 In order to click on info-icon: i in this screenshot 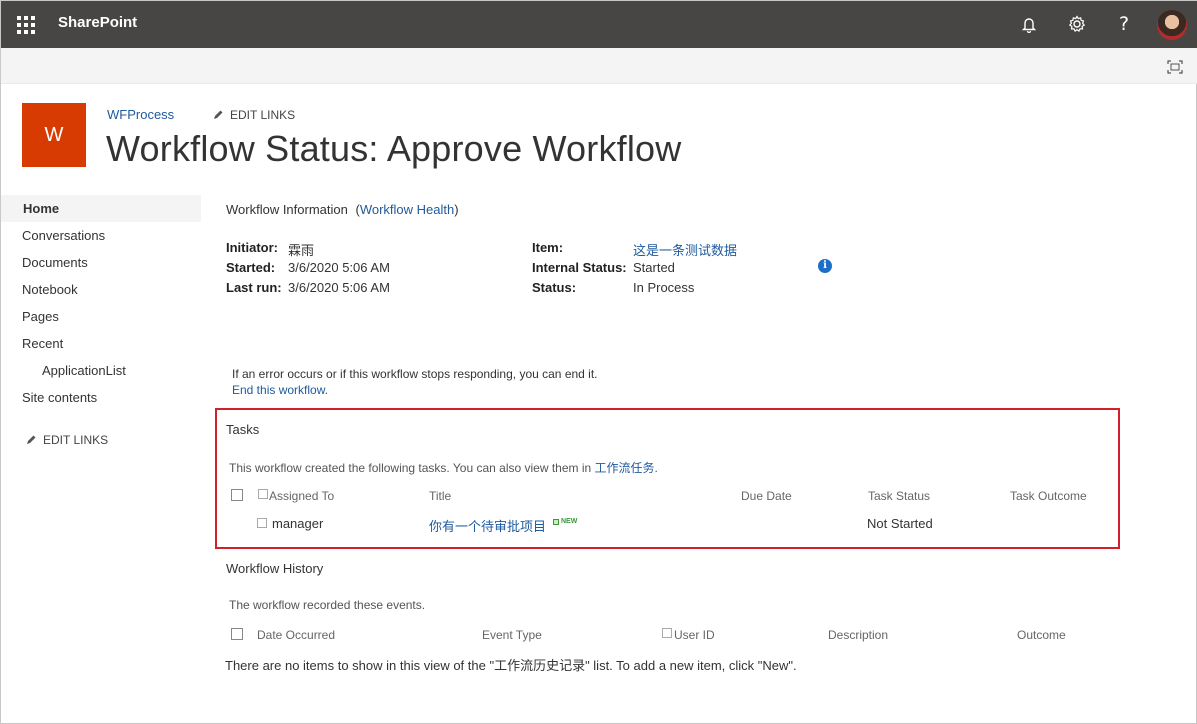, I will do `click(825, 266)`.